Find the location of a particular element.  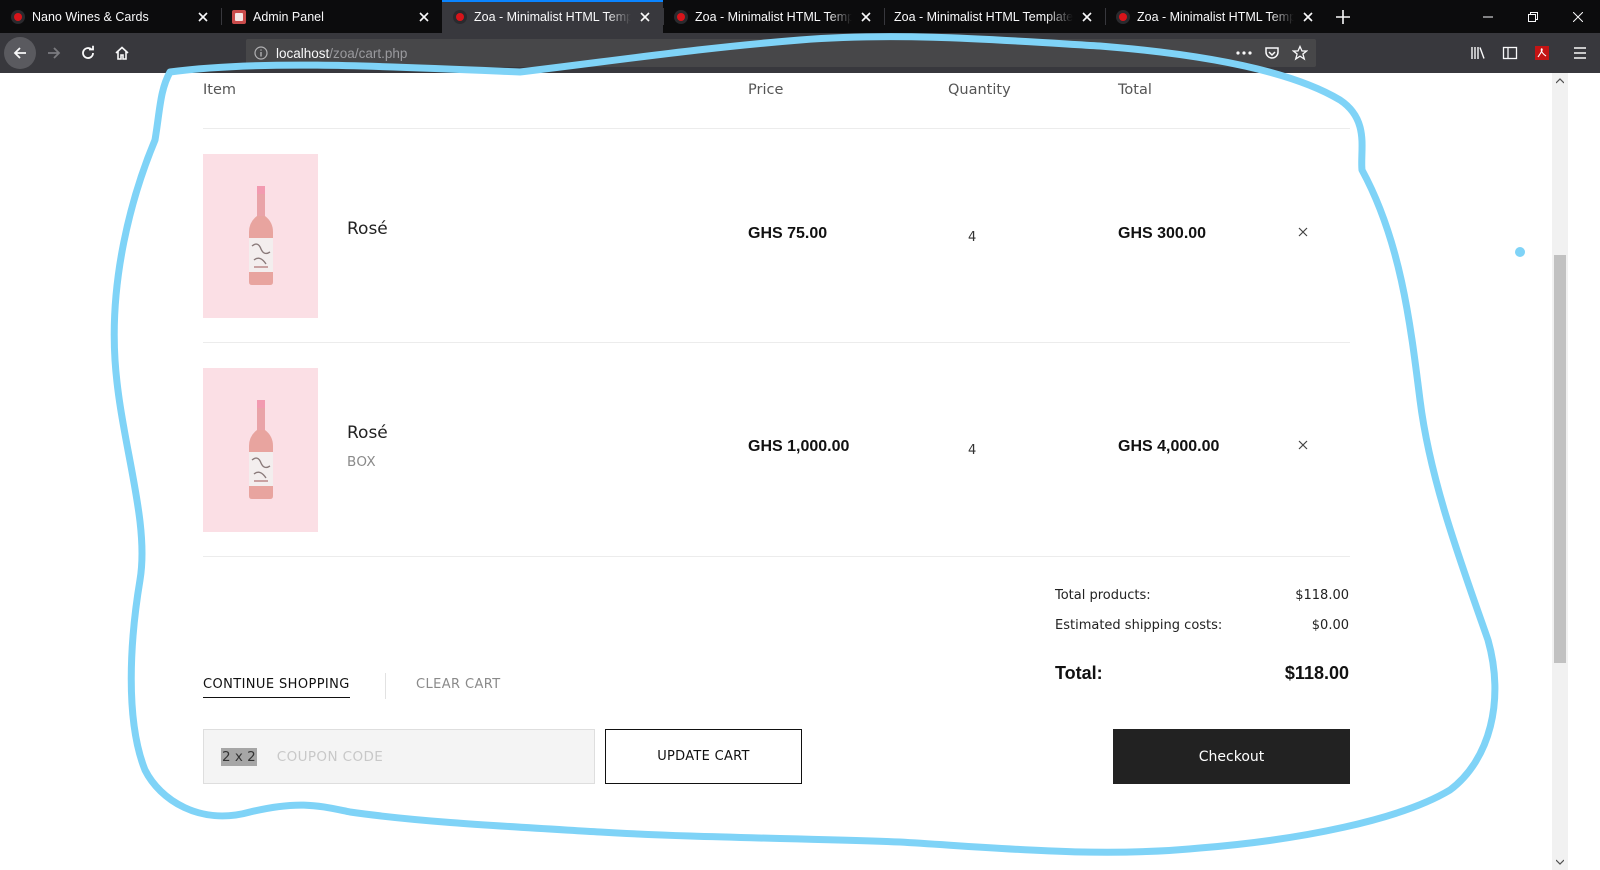

page-actions-icon is located at coordinates (1244, 53).